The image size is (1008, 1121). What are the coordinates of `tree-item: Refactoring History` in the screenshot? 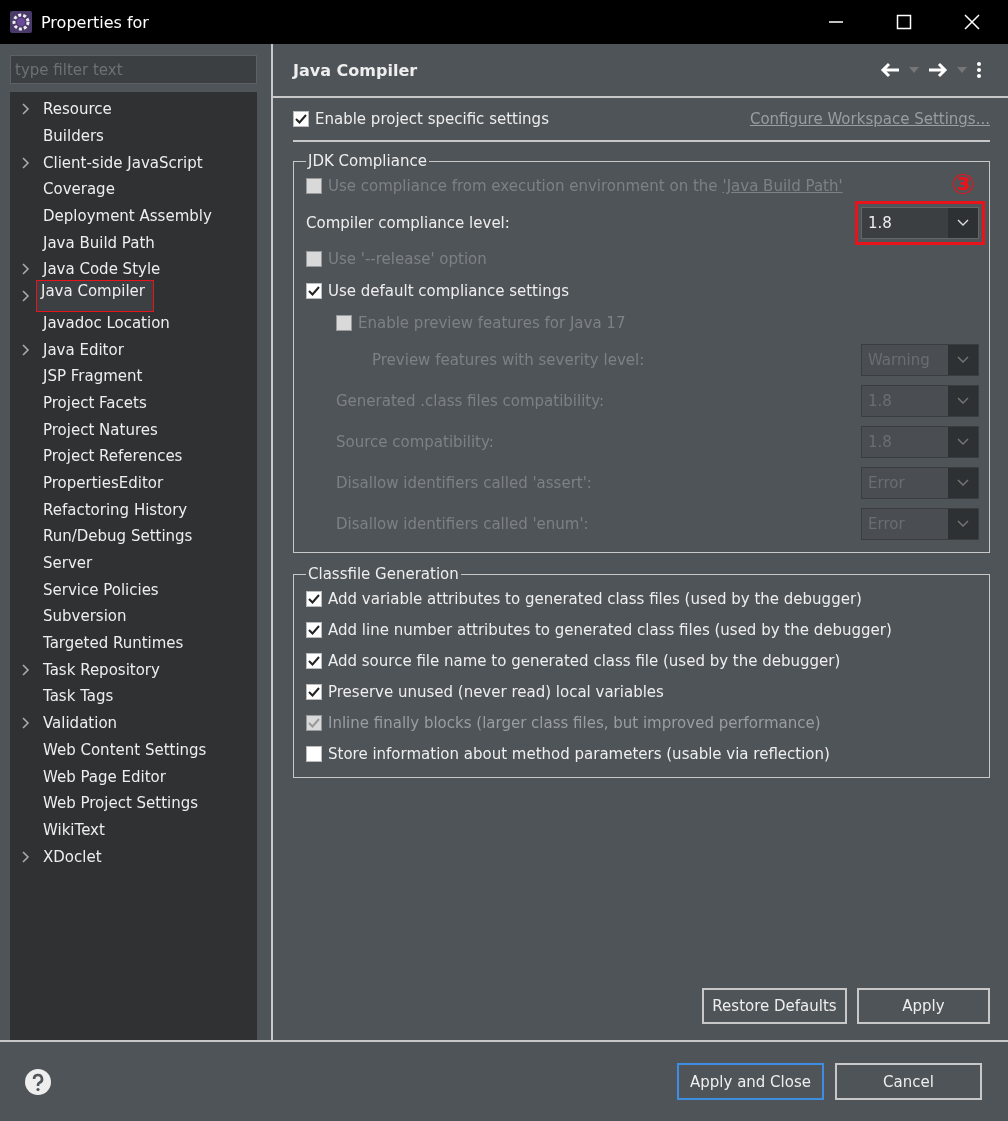 It's located at (115, 509).